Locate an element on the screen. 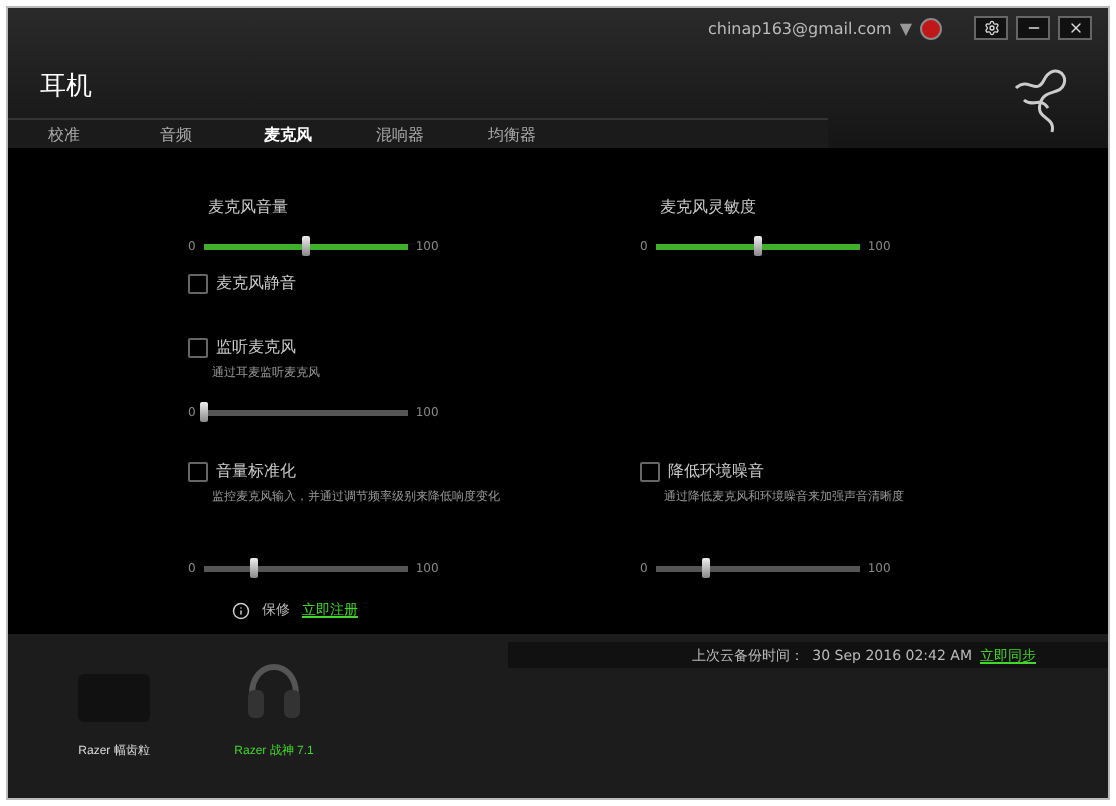  checkbox-label: 麦克风静音 is located at coordinates (256, 283).